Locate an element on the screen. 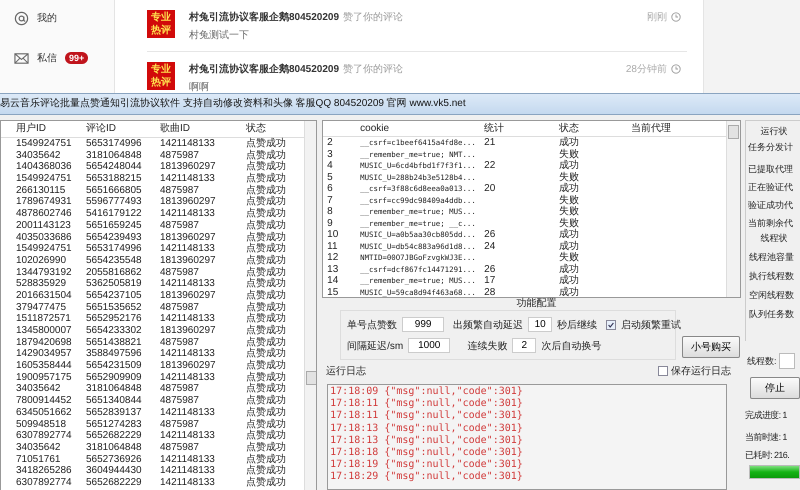  row-number: 12 is located at coordinates (333, 258).